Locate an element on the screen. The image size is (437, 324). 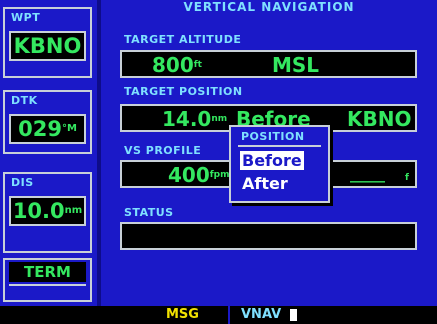
position-popup: POSITION Before After is located at coordinates (279, 164).